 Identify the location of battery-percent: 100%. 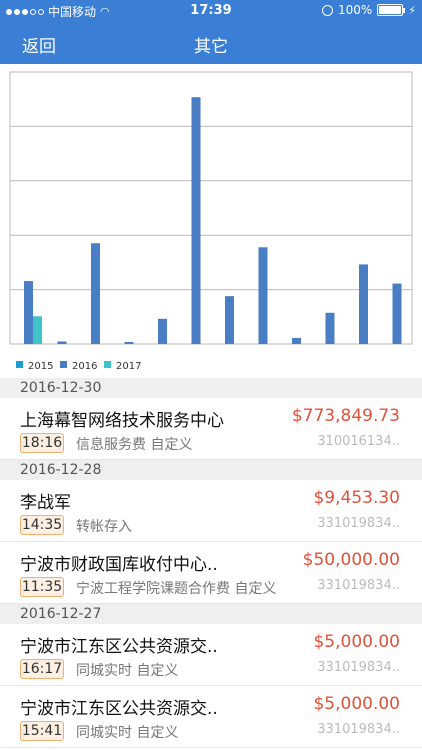
(355, 10).